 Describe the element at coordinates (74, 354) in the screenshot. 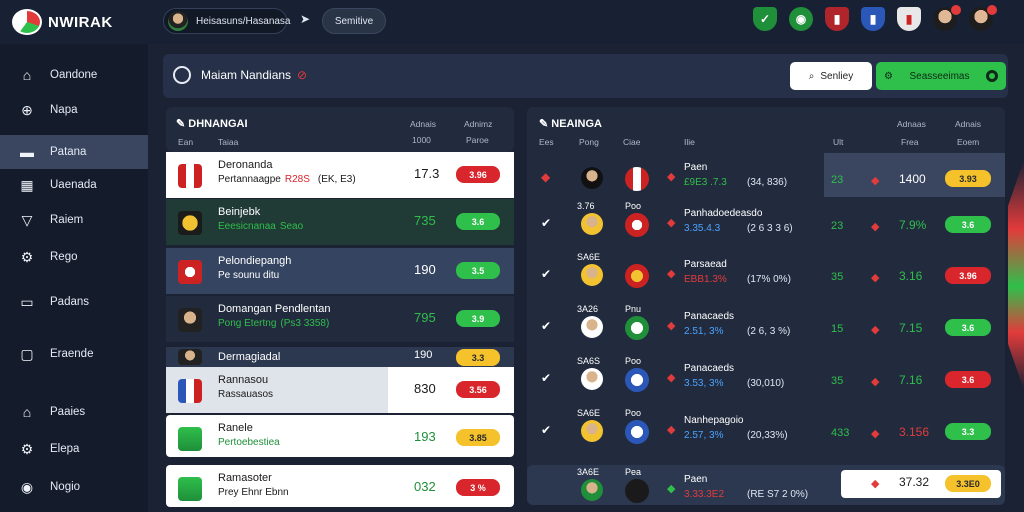

I see `sidebar-item-7: ▢ Eraende` at that location.